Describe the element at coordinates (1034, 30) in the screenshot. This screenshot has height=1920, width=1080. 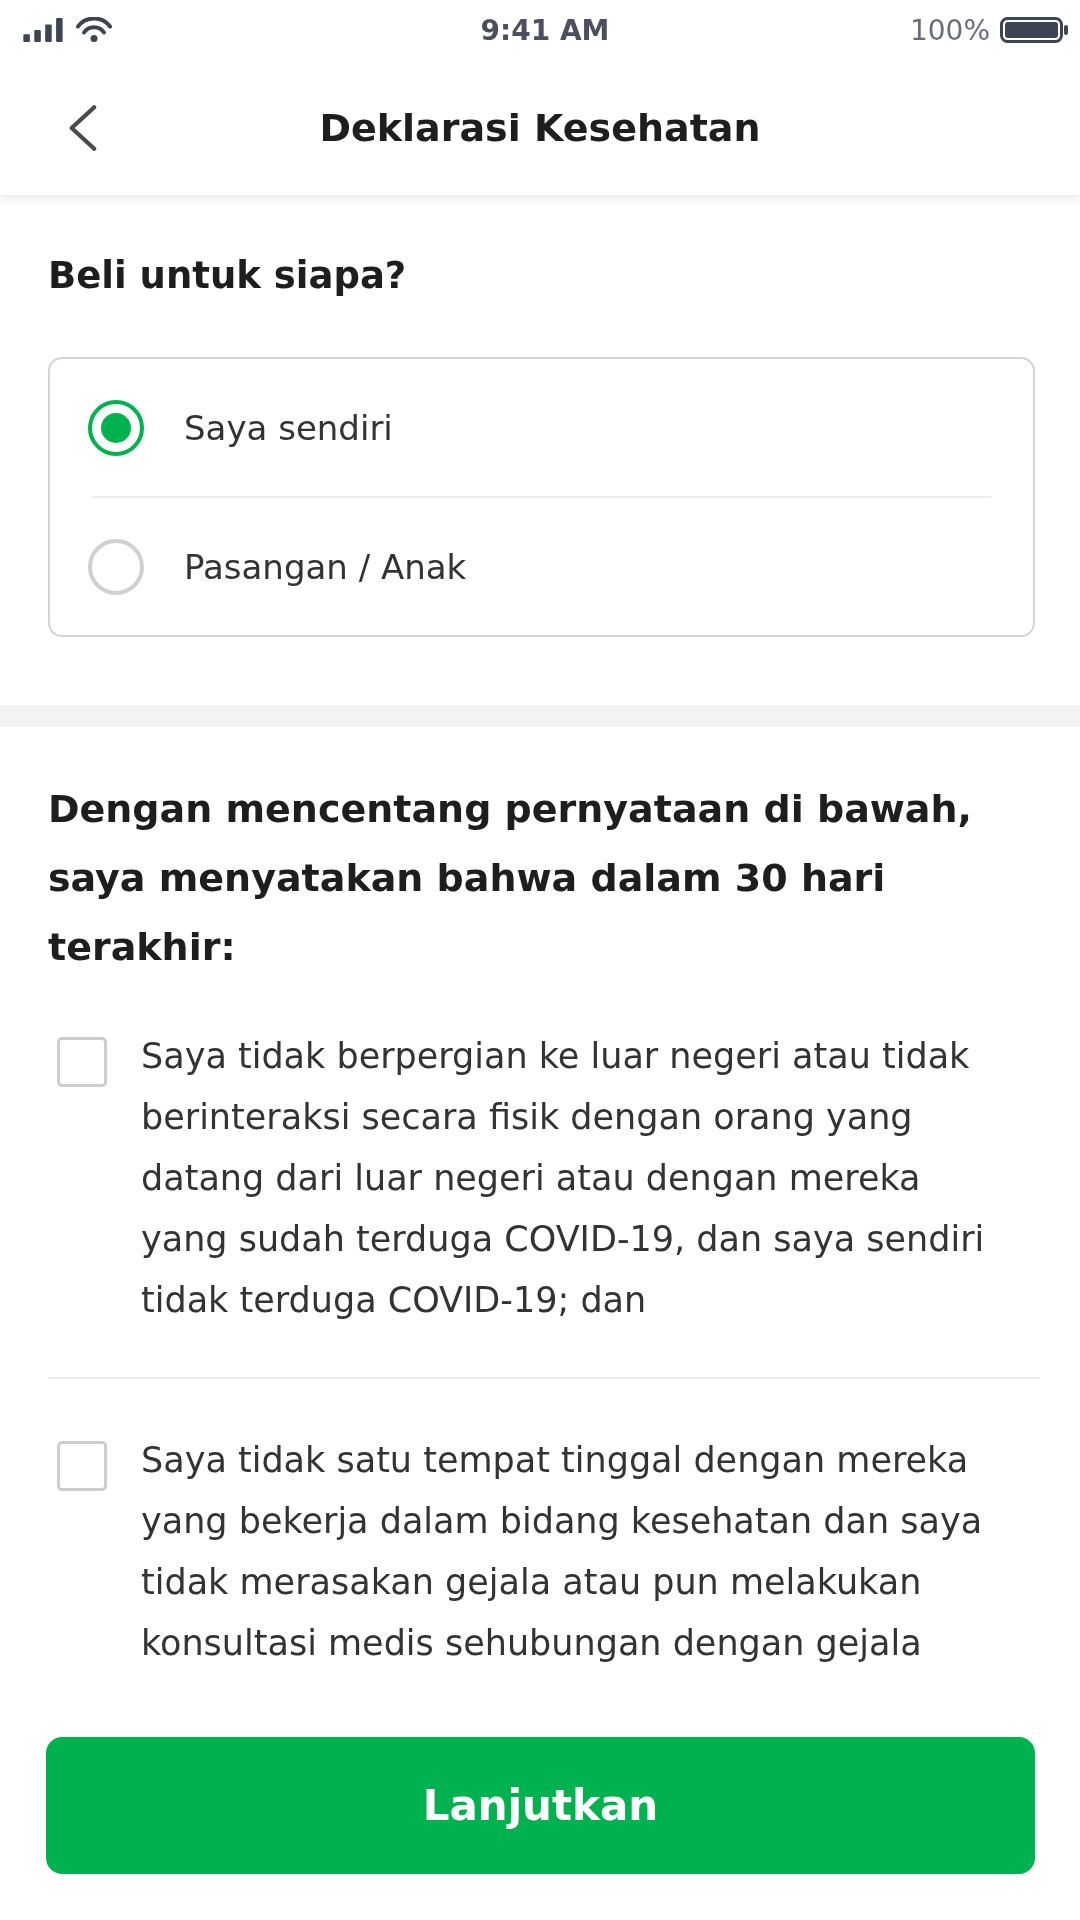
I see `battery-icon` at that location.